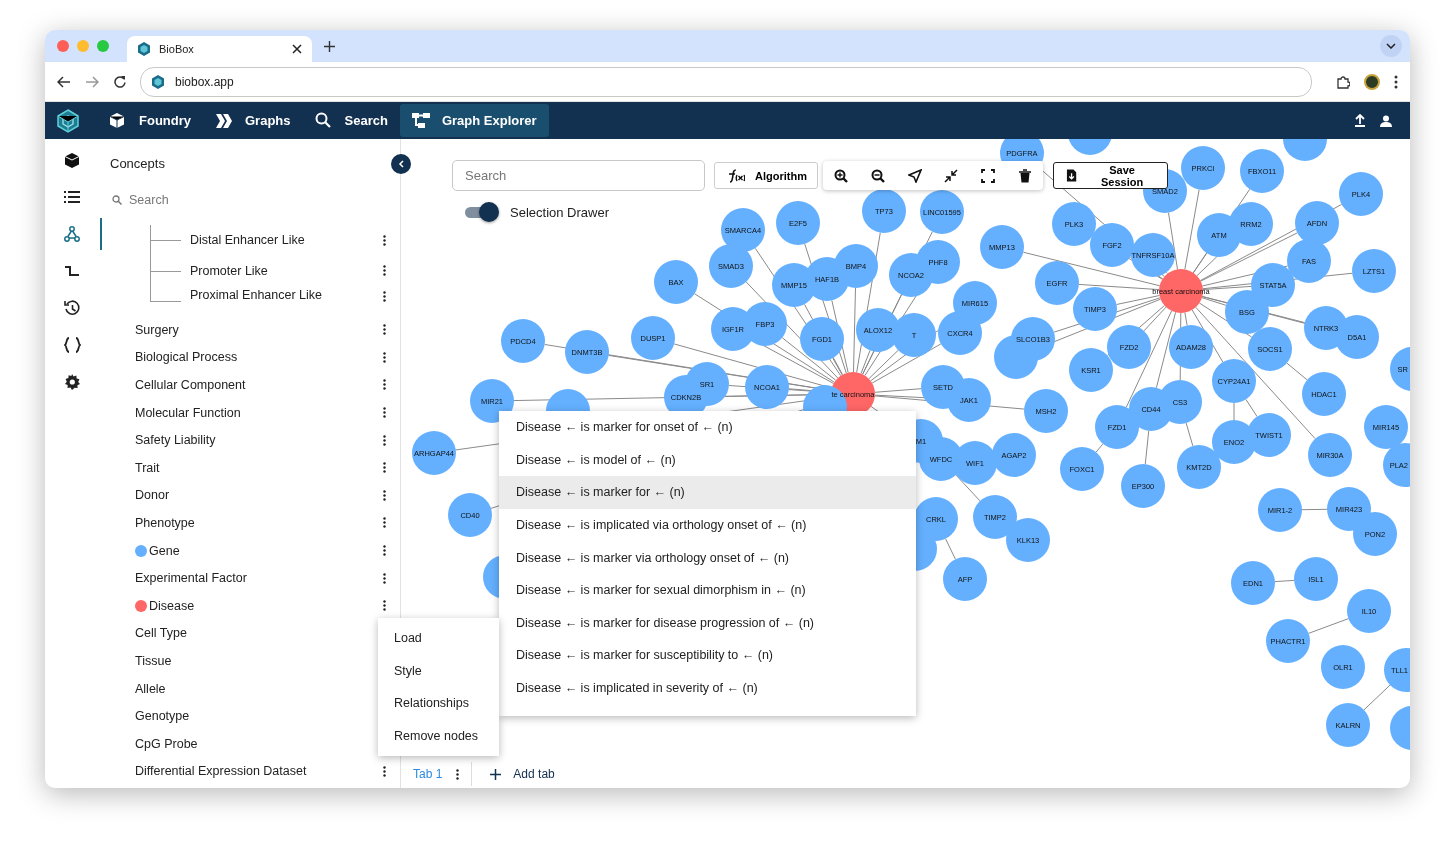 This screenshot has width=1456, height=849. What do you see at coordinates (177, 49) in the screenshot?
I see `tab-title: BioBox` at bounding box center [177, 49].